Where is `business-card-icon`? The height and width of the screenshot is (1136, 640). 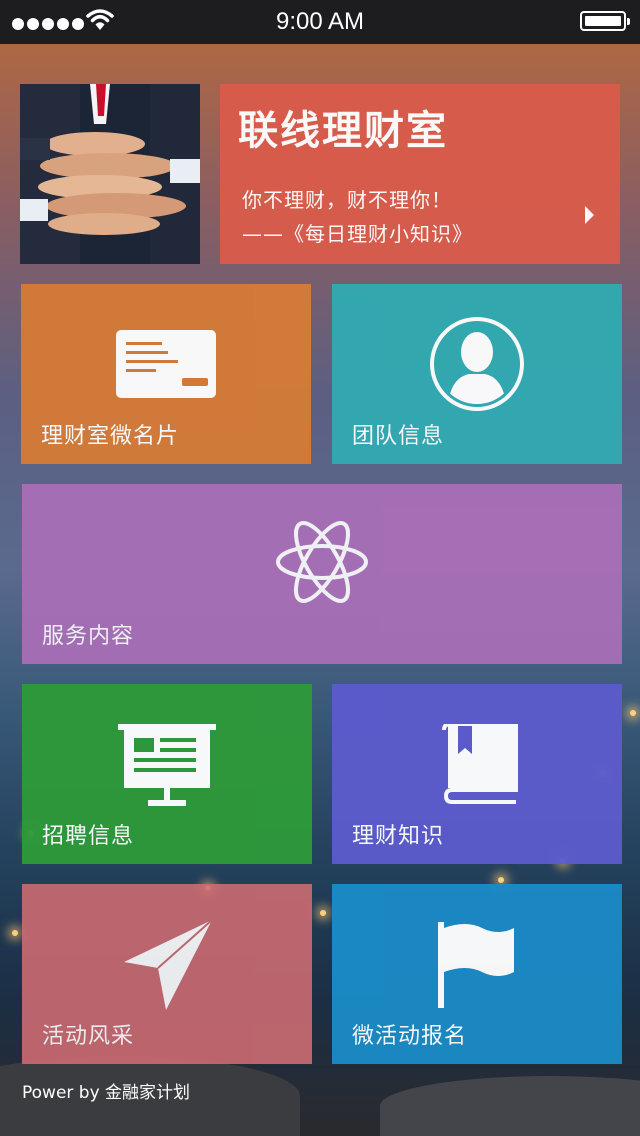
business-card-icon is located at coordinates (166, 366).